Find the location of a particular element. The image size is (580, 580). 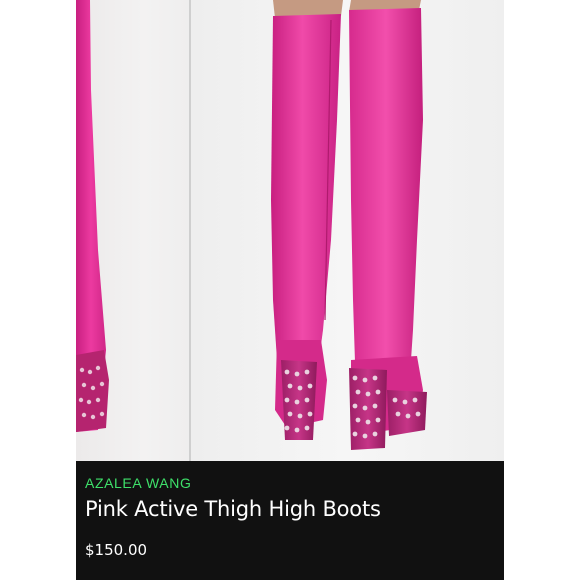

boot-image-partial is located at coordinates (92, 216).